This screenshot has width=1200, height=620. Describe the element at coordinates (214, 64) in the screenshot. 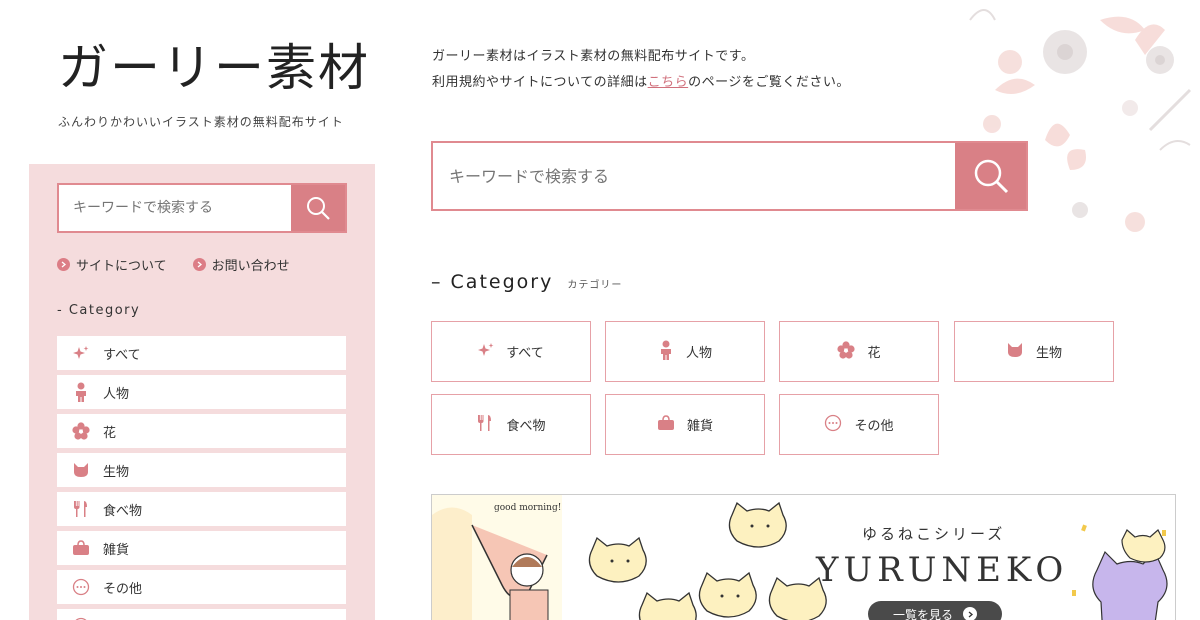

I see `site-logo: ガーリー素材` at that location.